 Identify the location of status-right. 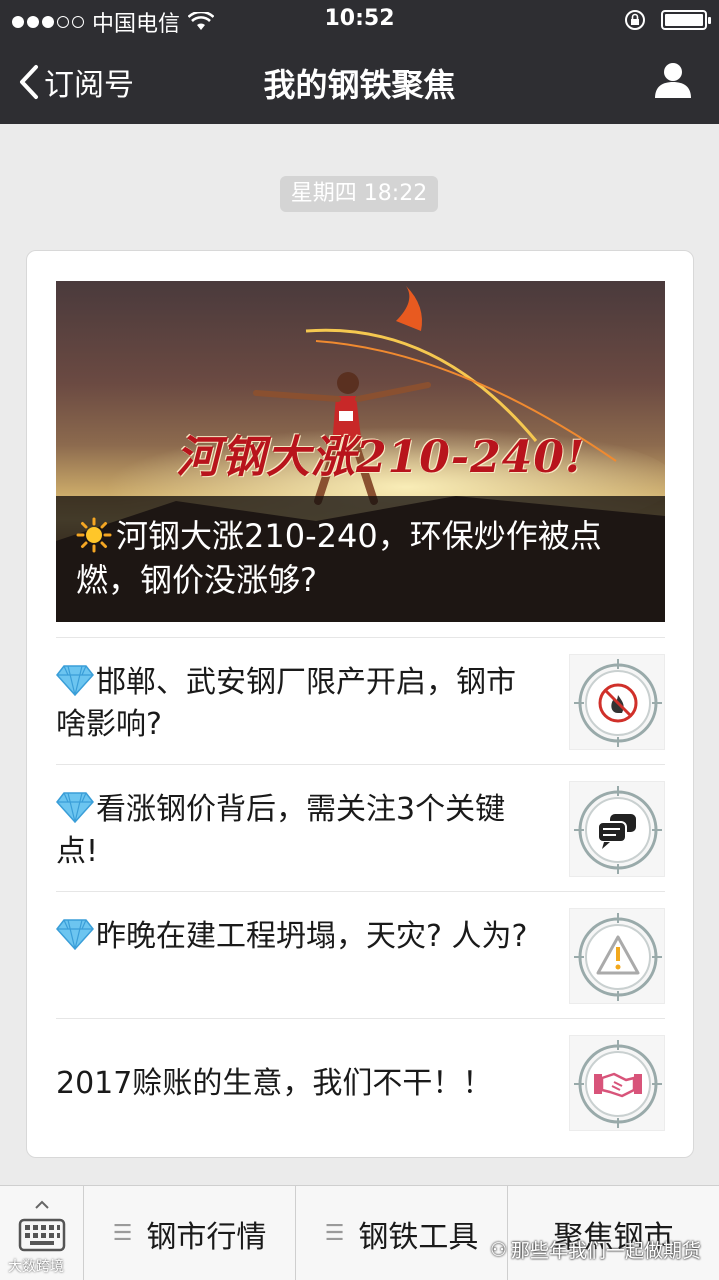
(667, 20).